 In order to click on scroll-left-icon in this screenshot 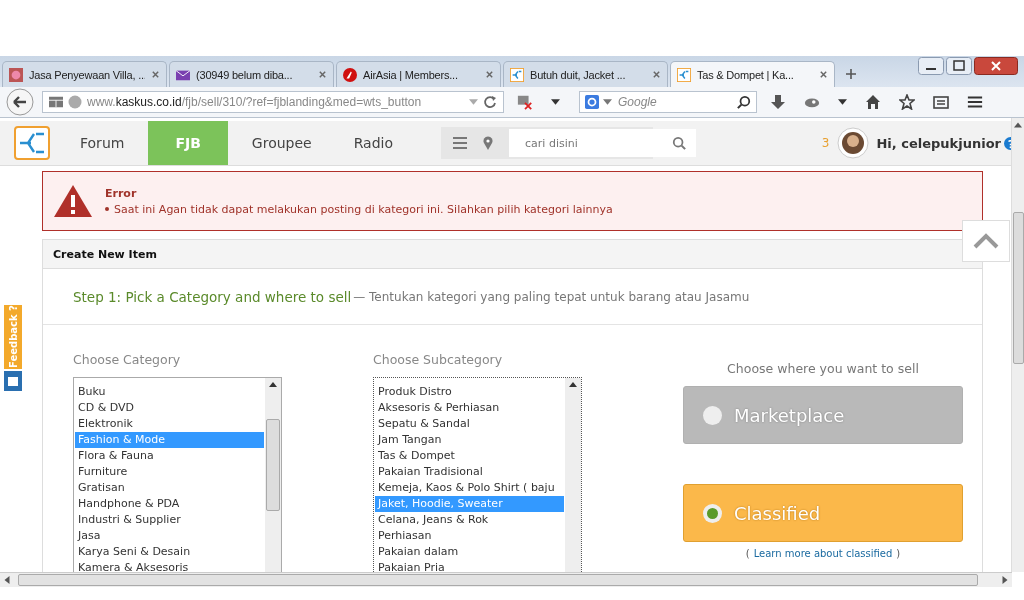, I will do `click(7, 580)`.